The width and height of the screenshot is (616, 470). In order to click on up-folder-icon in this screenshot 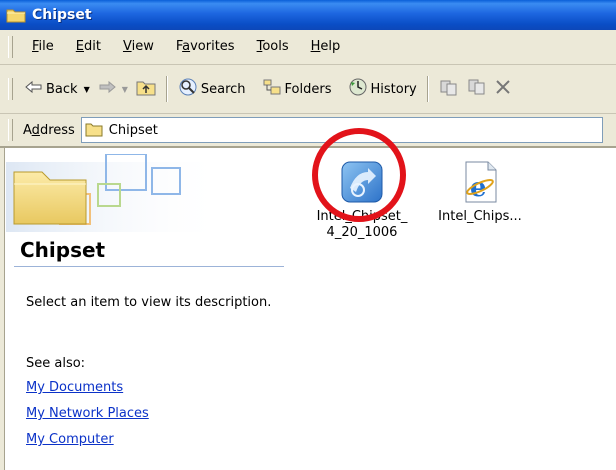, I will do `click(146, 89)`.